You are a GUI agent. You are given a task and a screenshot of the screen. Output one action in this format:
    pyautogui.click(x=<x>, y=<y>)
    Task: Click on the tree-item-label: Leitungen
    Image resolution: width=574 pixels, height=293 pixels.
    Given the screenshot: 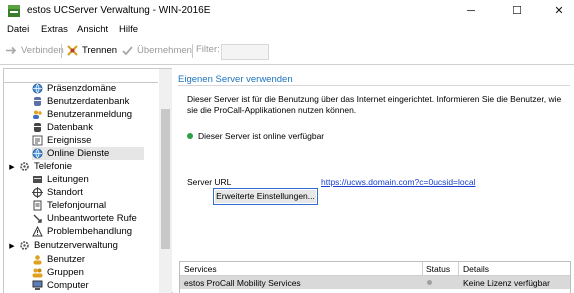 What is the action you would take?
    pyautogui.click(x=68, y=179)
    